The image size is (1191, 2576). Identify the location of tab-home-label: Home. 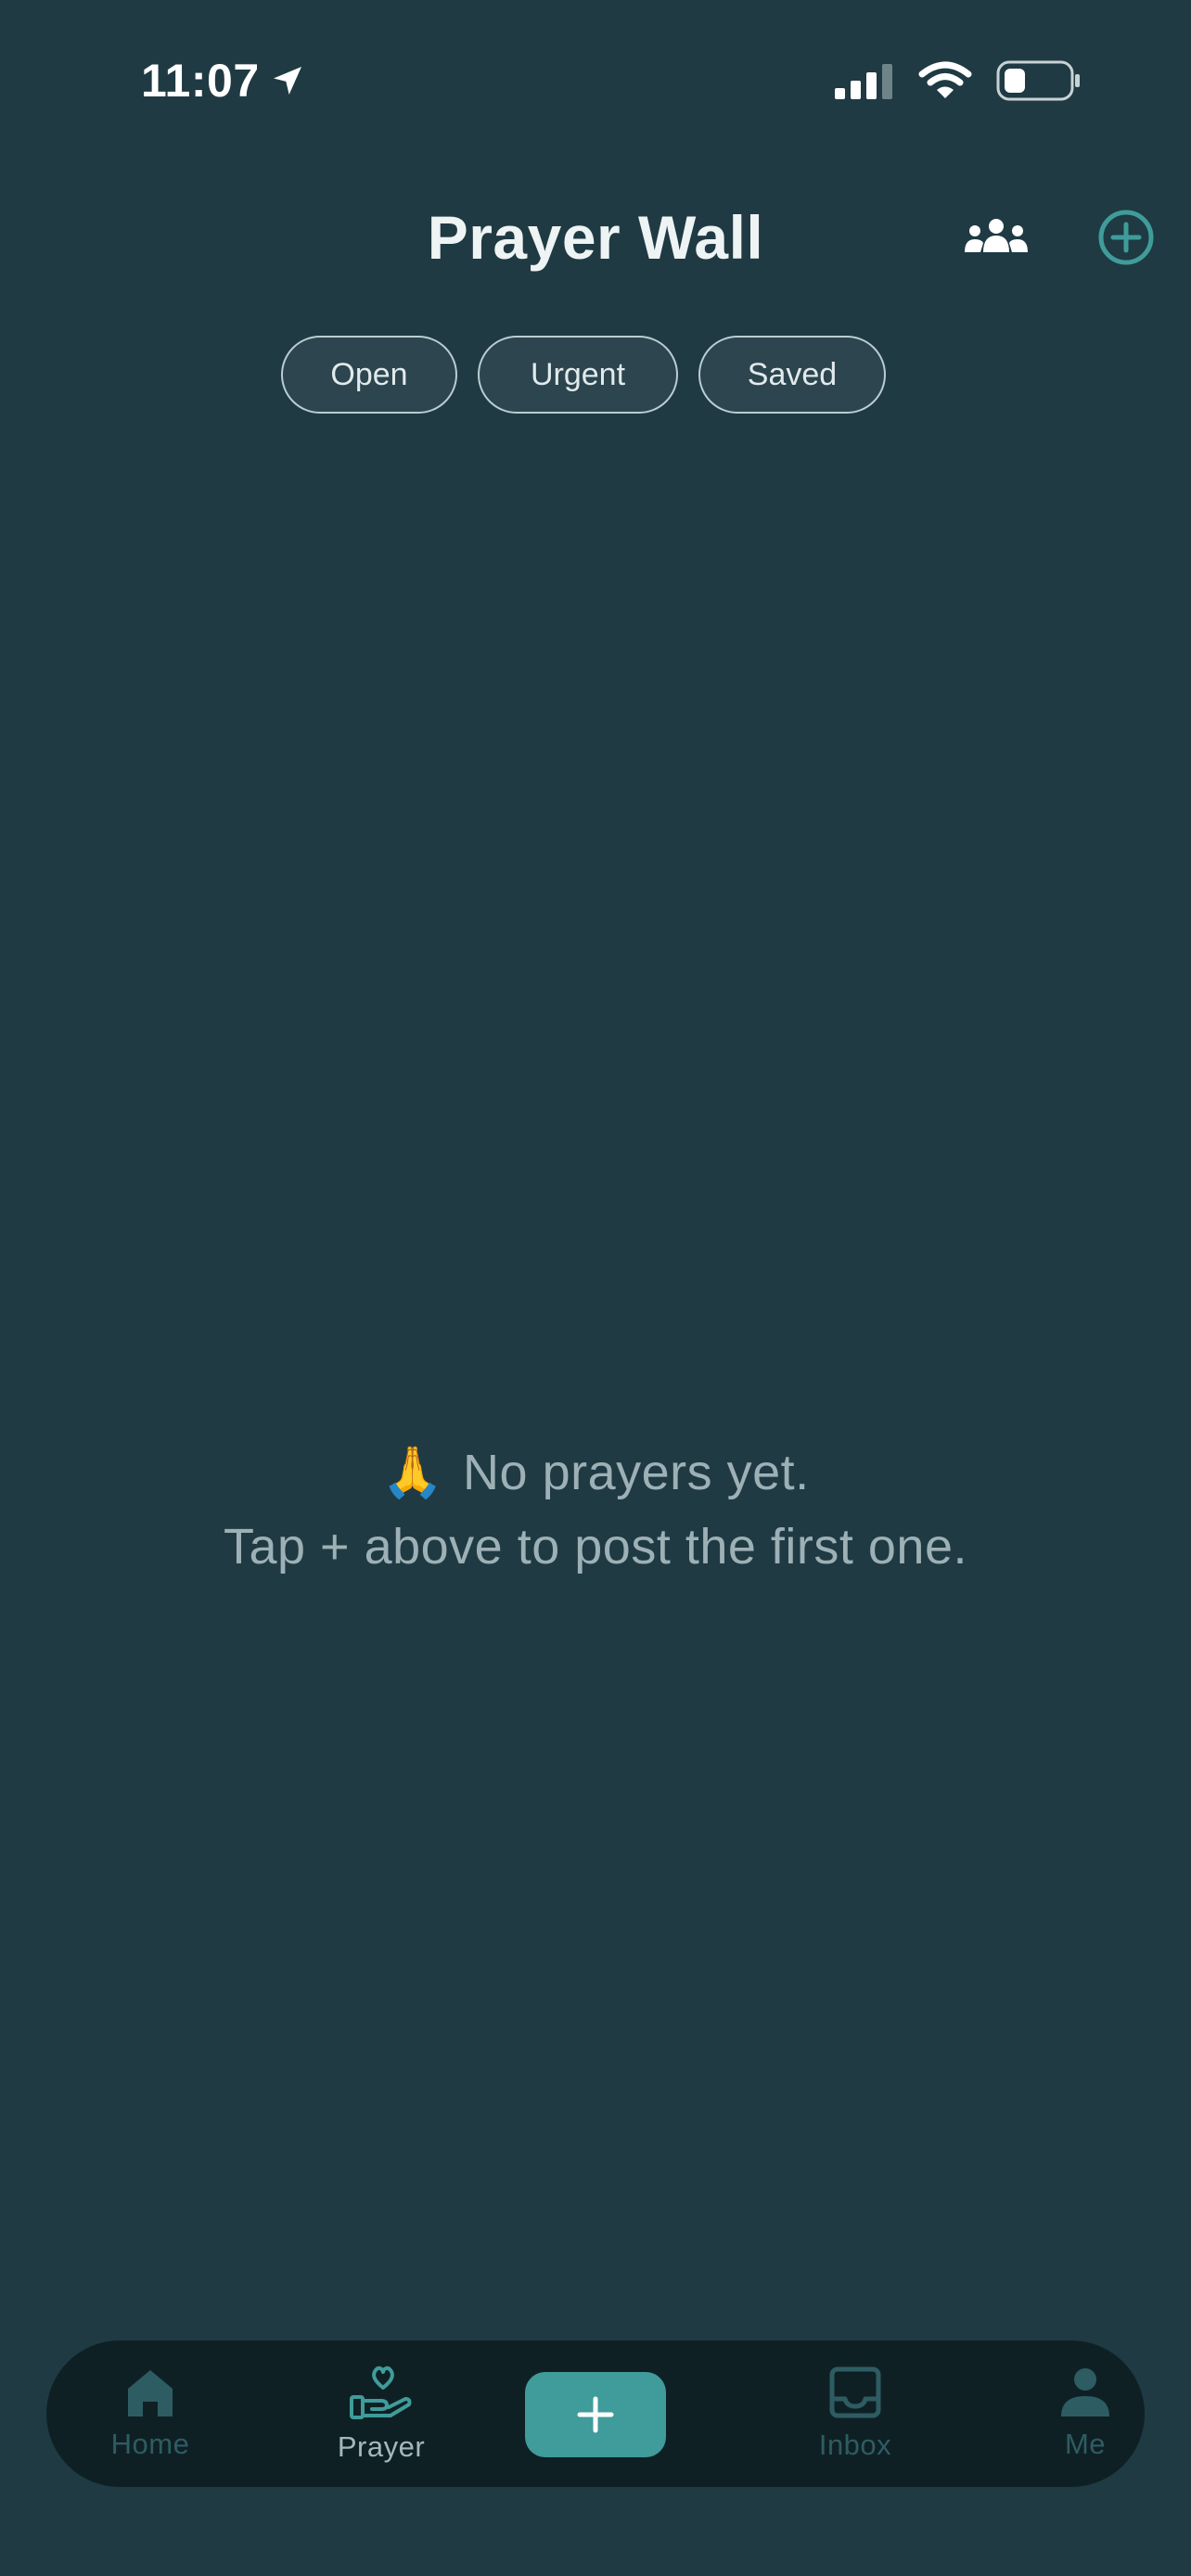
(150, 2444).